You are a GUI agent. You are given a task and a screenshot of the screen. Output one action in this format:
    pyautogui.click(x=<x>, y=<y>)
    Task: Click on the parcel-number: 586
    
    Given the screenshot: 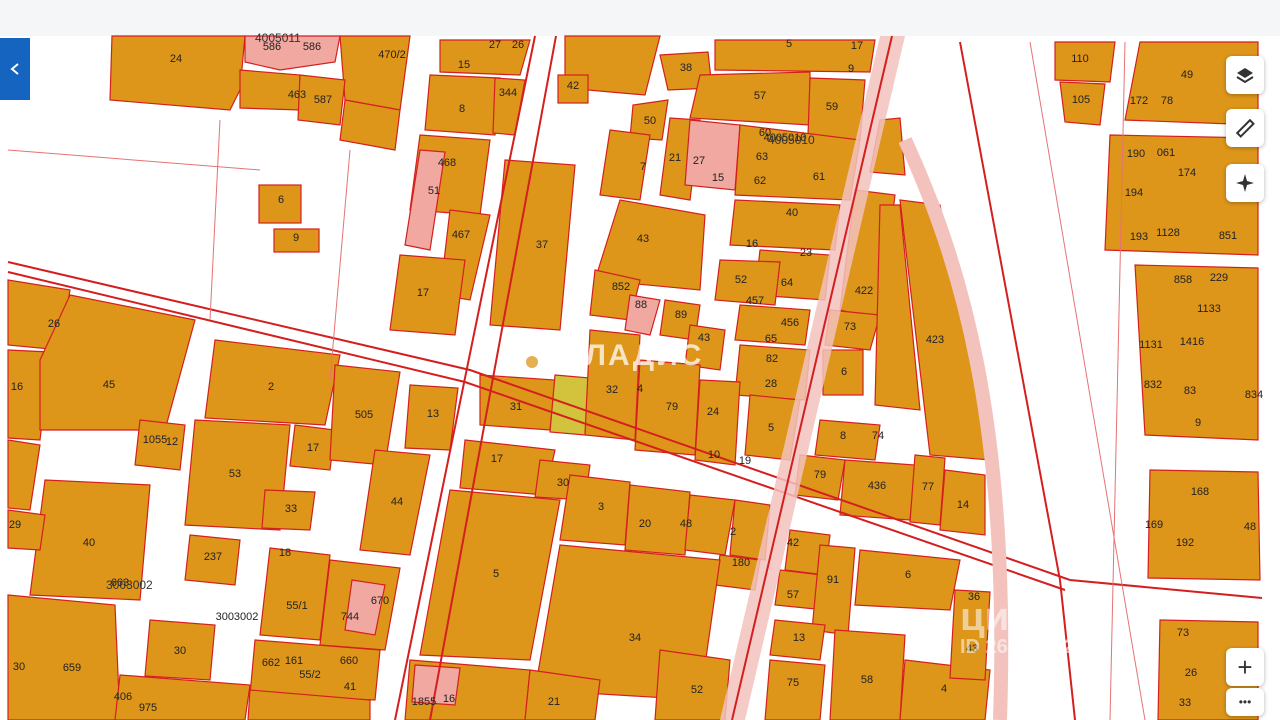 What is the action you would take?
    pyautogui.click(x=312, y=47)
    